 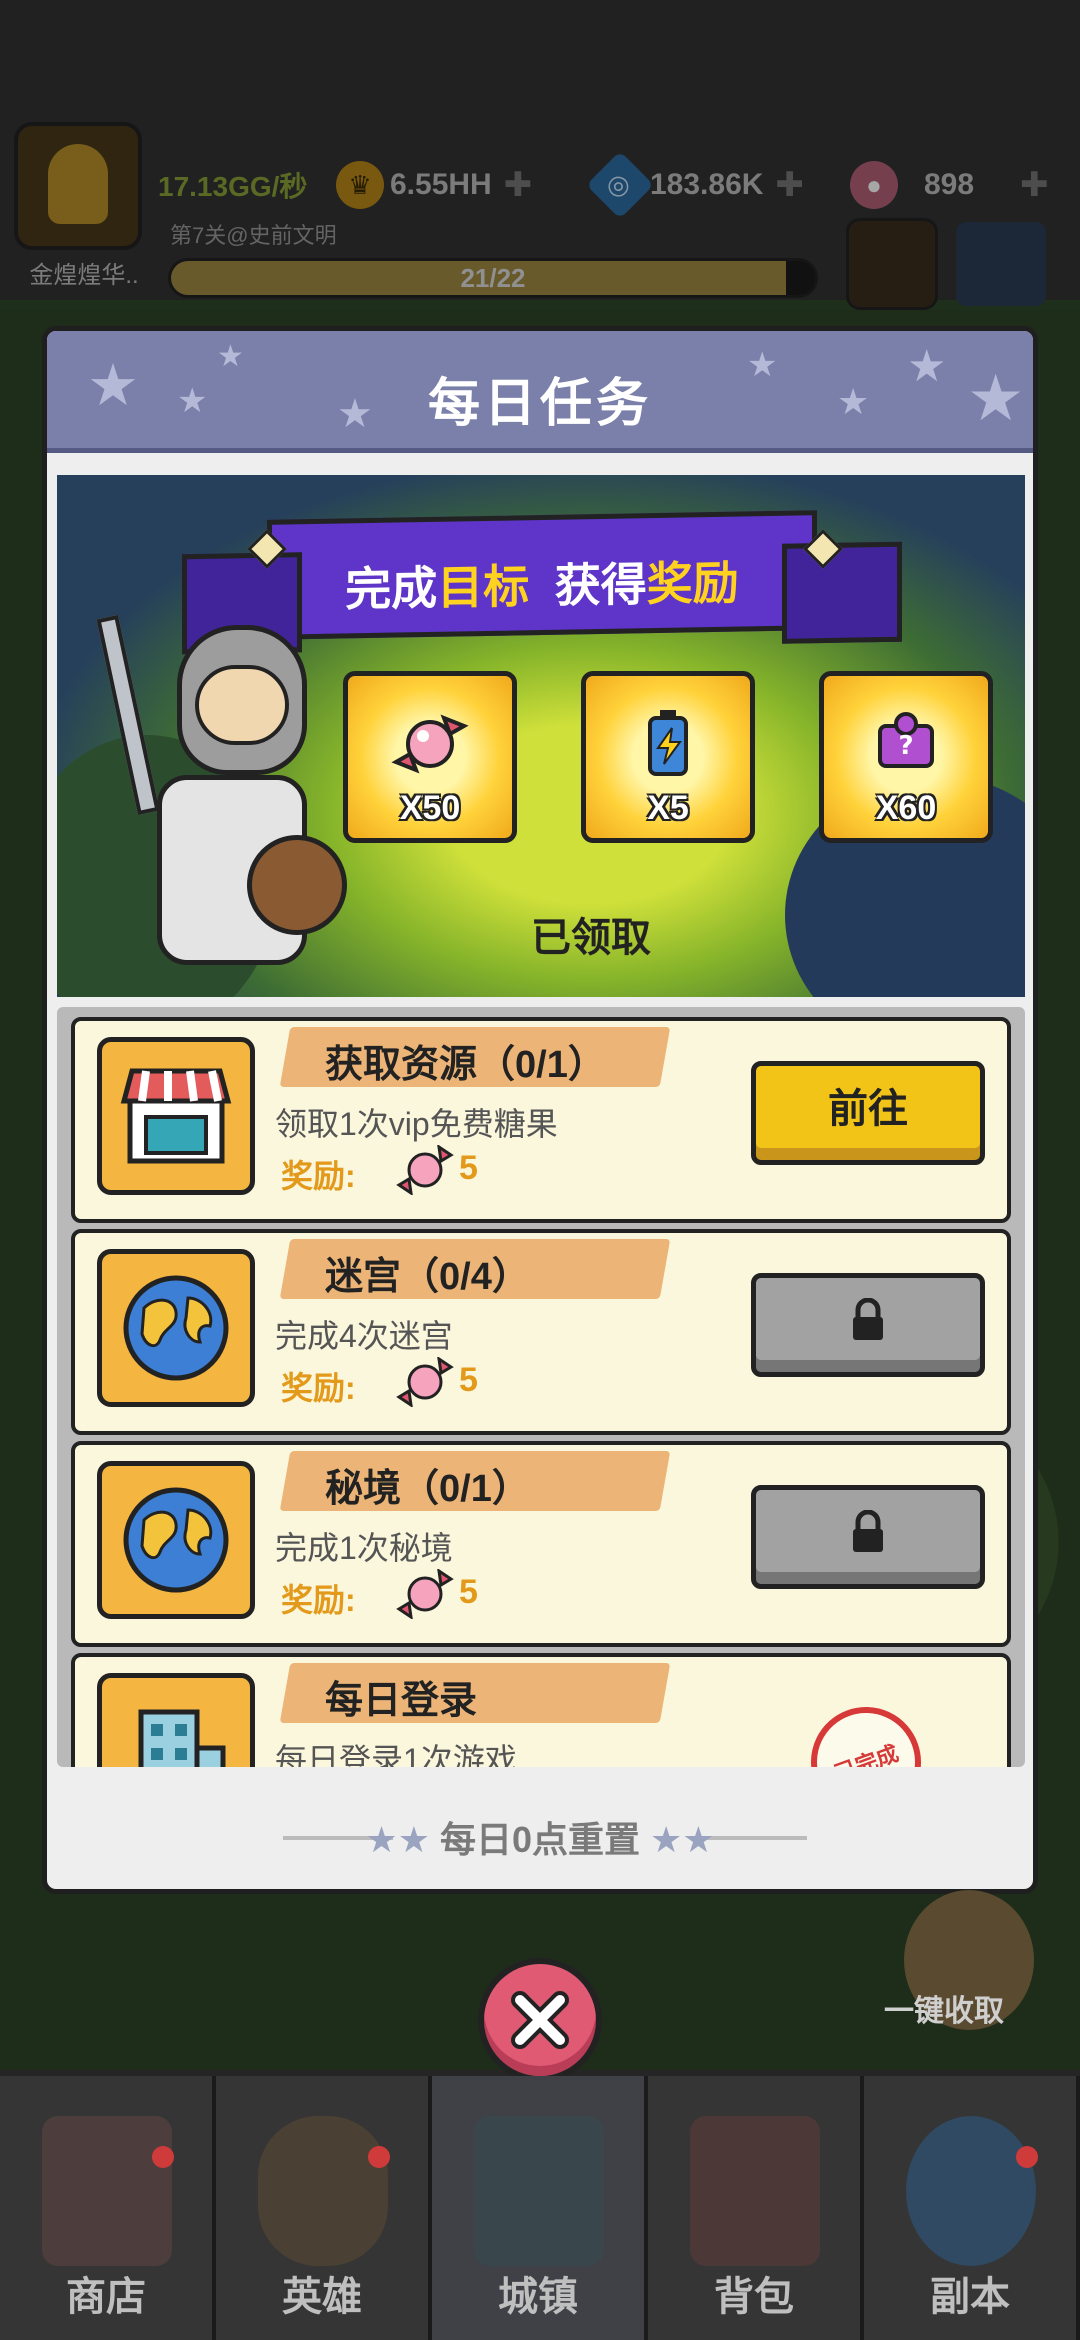 I want to click on claimed-status: 已领取, so click(x=591, y=938).